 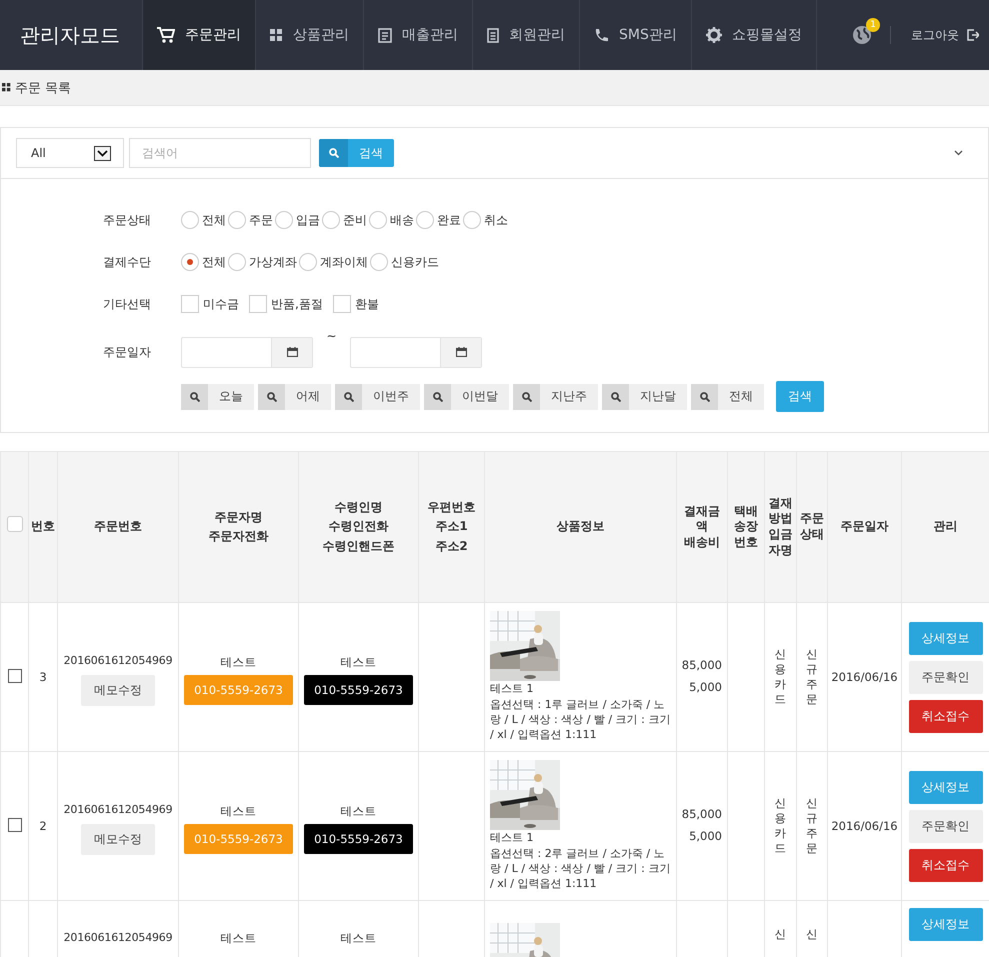 What do you see at coordinates (812, 527) in the screenshot?
I see `column-header: 주문상태` at bounding box center [812, 527].